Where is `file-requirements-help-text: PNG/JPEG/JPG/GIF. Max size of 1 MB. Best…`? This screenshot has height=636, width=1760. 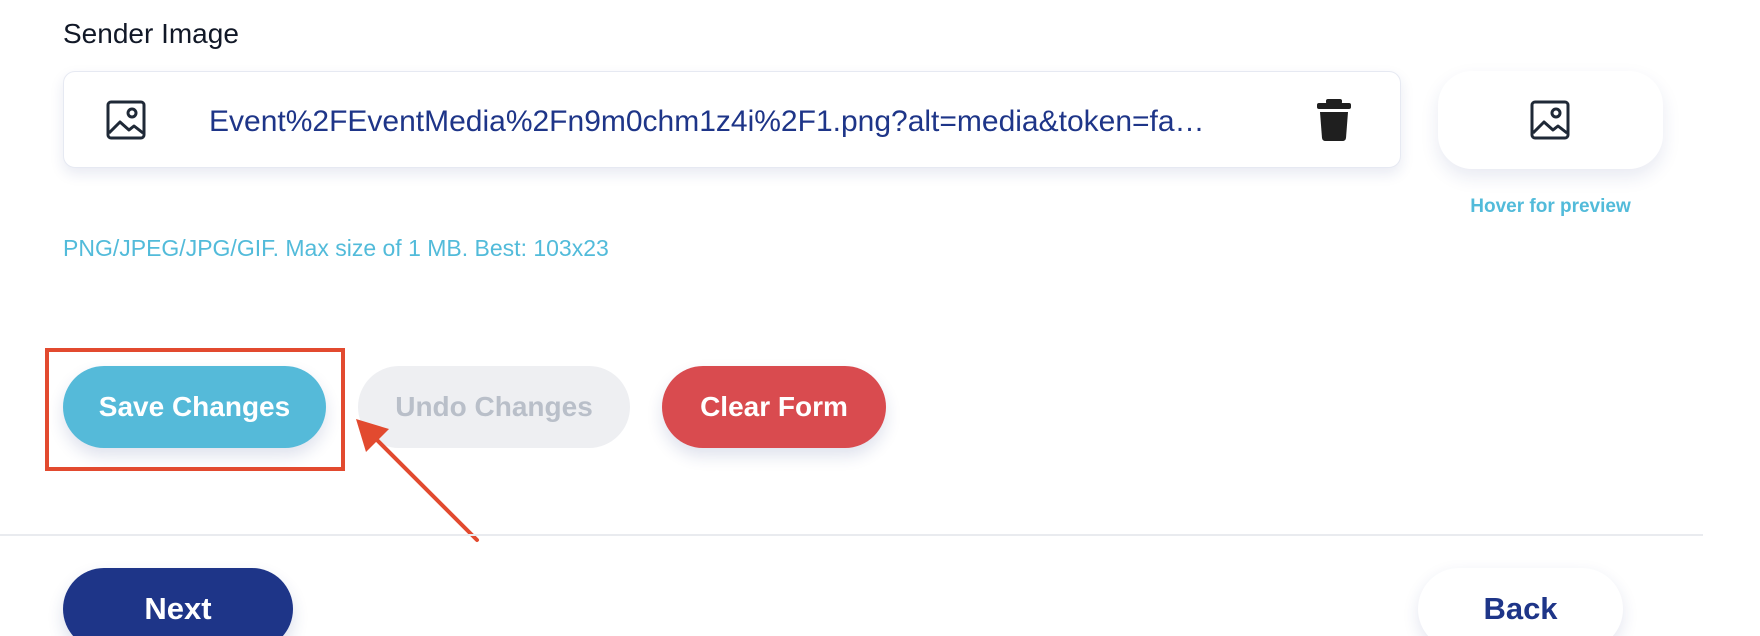 file-requirements-help-text: PNG/JPEG/JPG/GIF. Max size of 1 MB. Best… is located at coordinates (336, 248).